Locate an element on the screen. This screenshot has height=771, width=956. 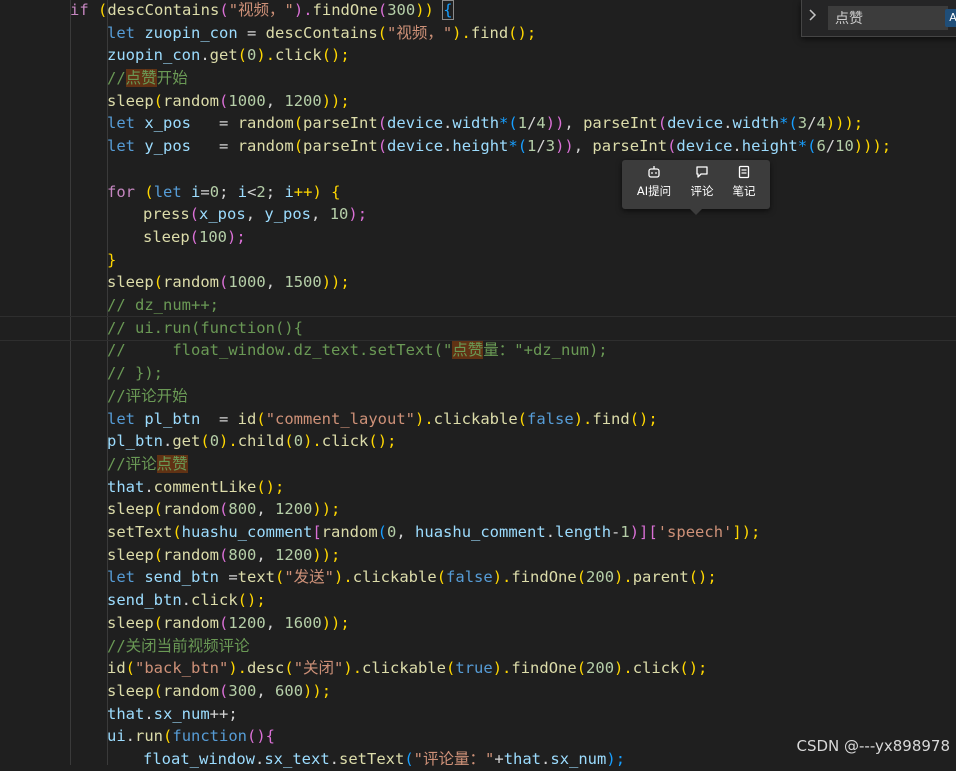
code-token: x_pos is located at coordinates (222, 214).